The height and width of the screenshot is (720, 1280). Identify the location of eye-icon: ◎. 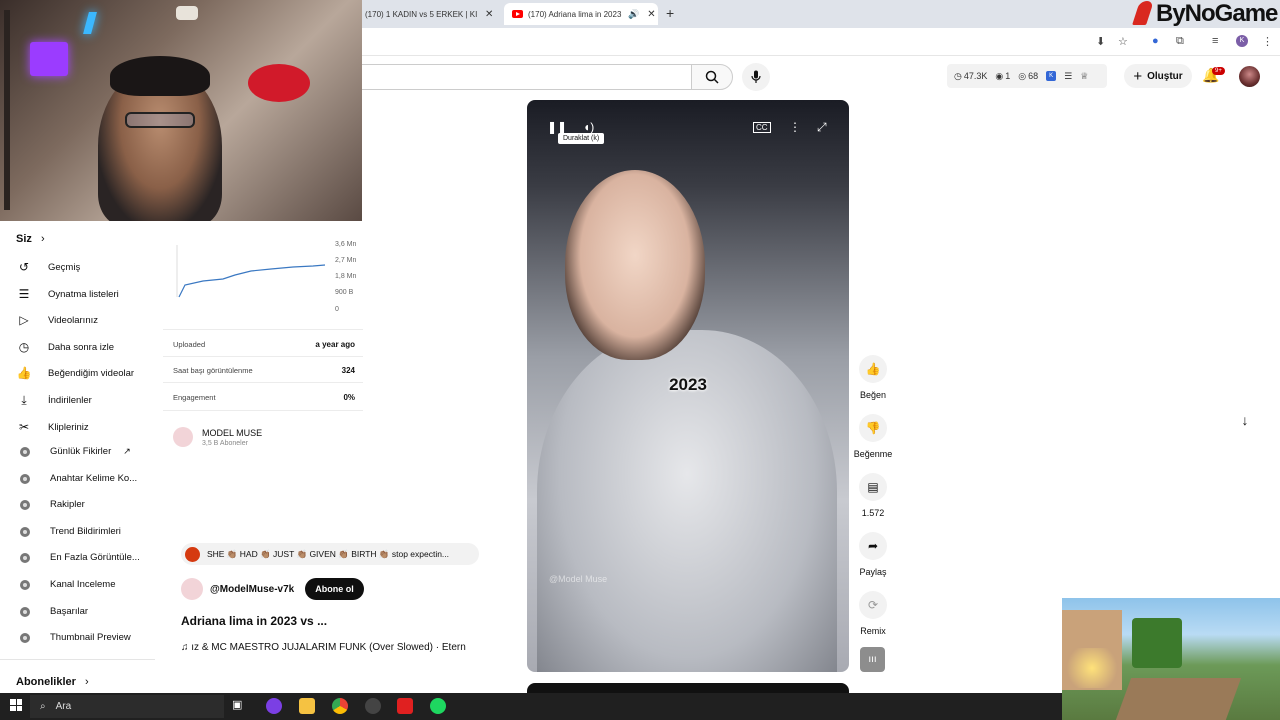
(1022, 75).